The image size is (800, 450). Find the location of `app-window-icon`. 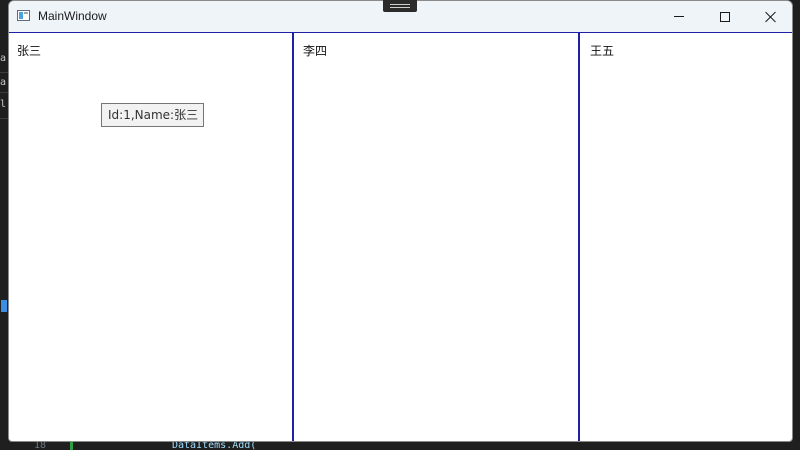

app-window-icon is located at coordinates (23, 15).